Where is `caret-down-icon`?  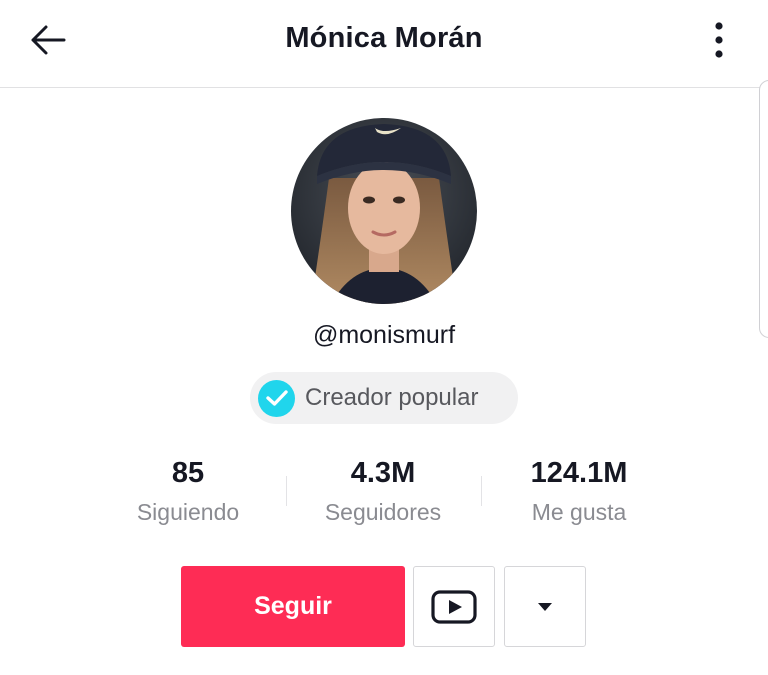 caret-down-icon is located at coordinates (545, 606).